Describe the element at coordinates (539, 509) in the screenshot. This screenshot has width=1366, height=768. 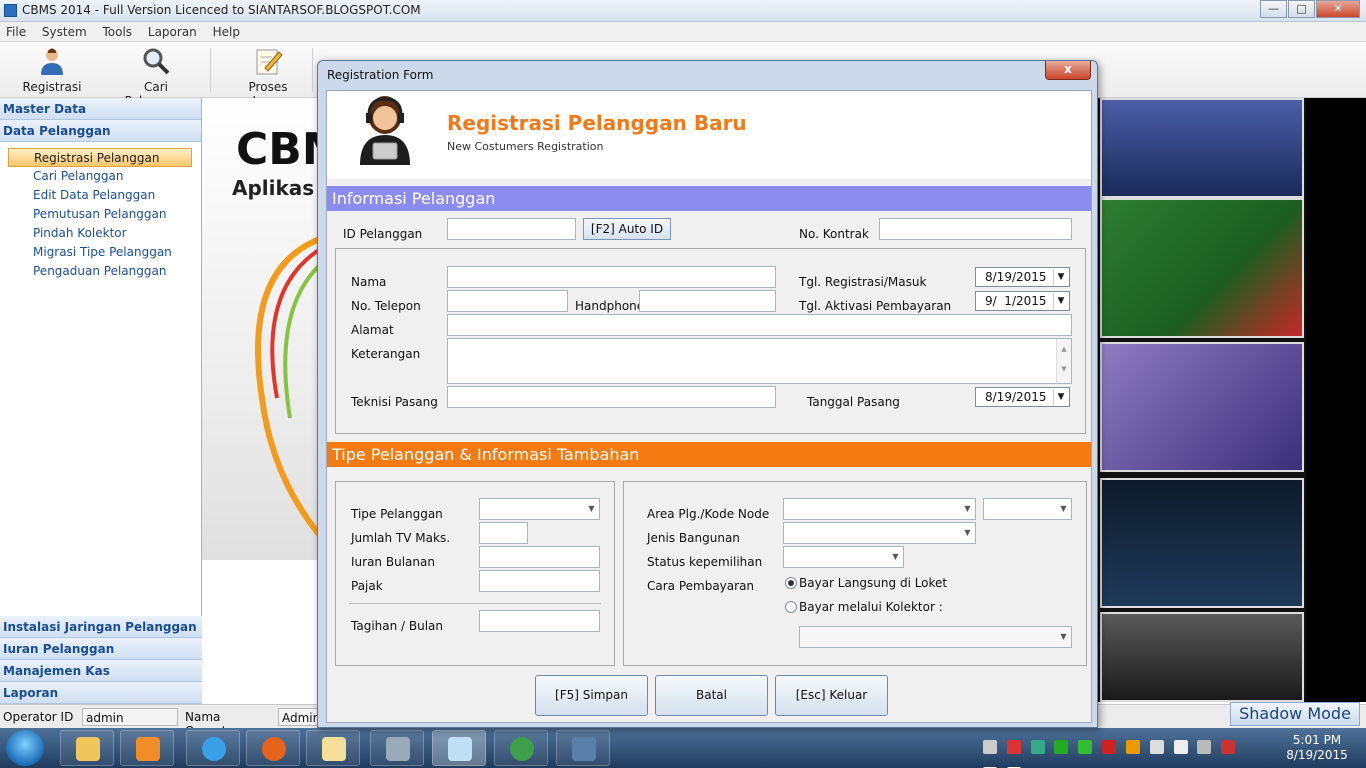
I see `tipe-pelanggan-select: ▼` at that location.